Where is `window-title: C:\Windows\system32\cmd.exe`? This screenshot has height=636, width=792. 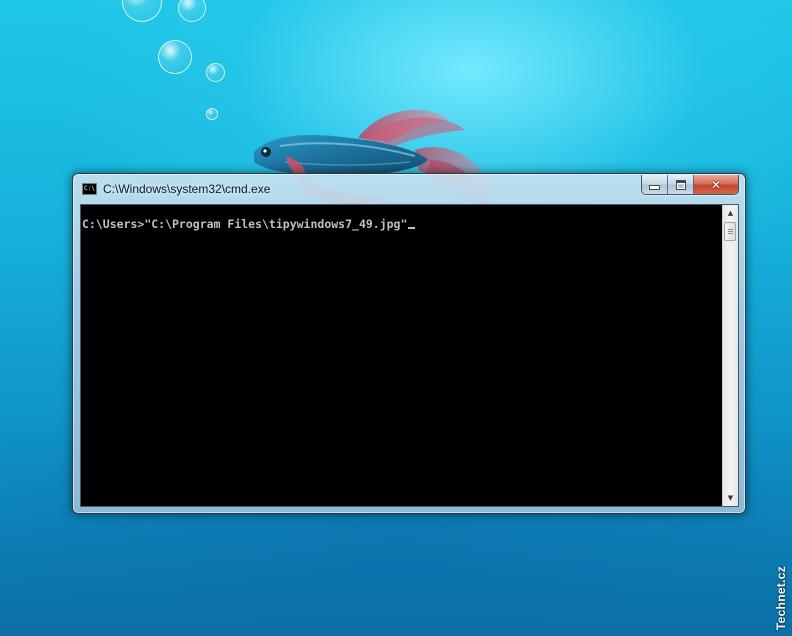
window-title: C:\Windows\system32\cmd.exe is located at coordinates (187, 189).